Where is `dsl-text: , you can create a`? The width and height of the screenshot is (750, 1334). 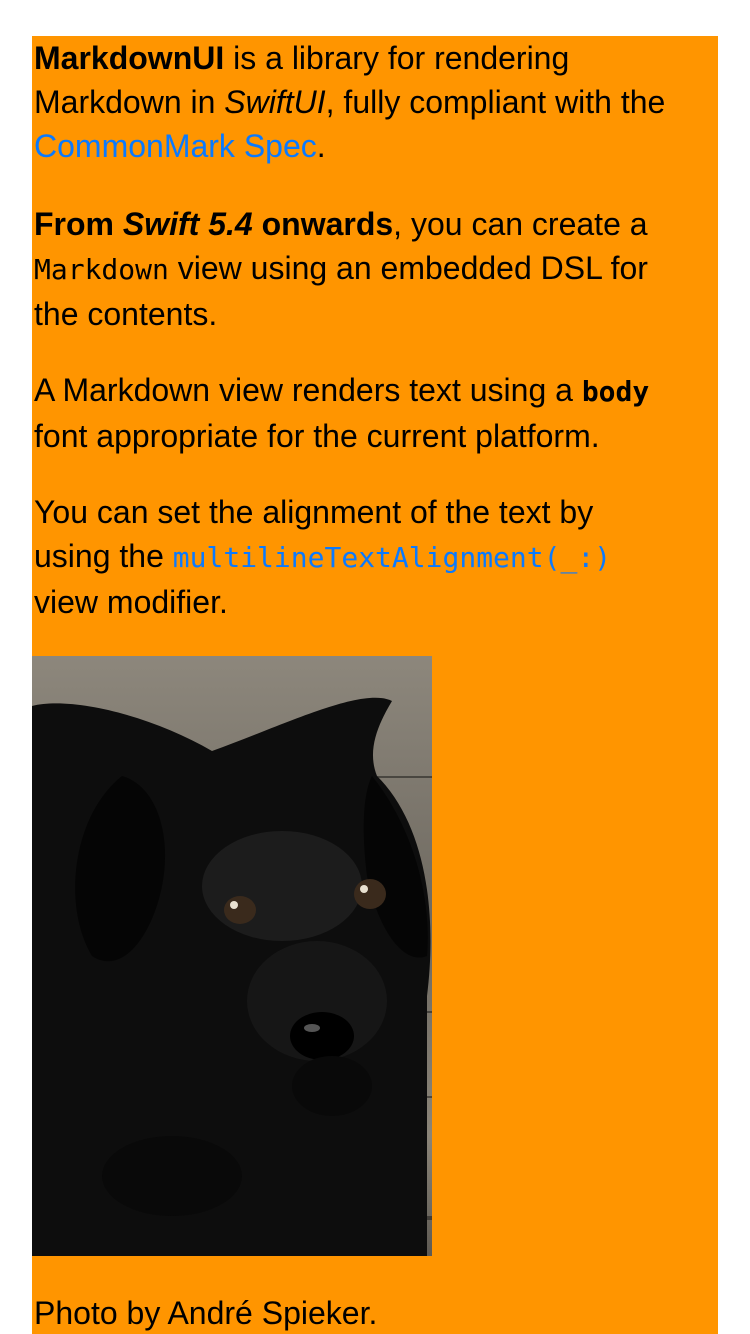
dsl-text: , you can create a is located at coordinates (520, 224).